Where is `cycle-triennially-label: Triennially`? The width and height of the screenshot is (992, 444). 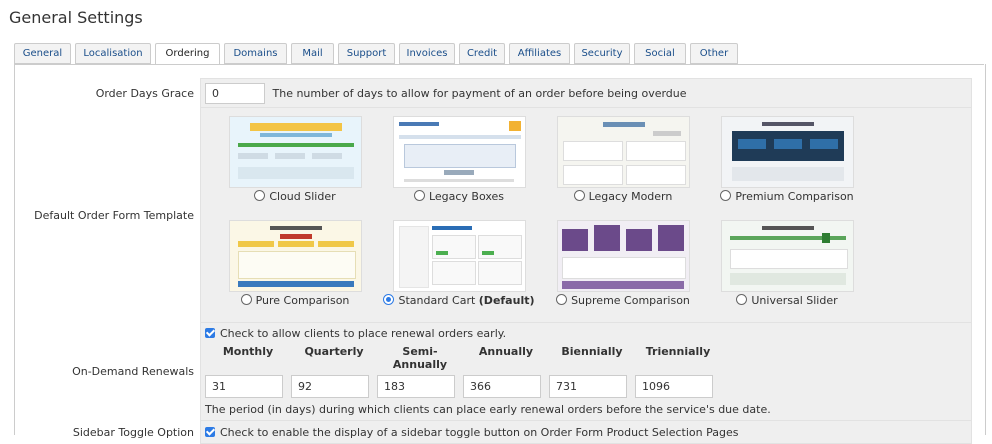
cycle-triennially-label: Triennially is located at coordinates (678, 351).